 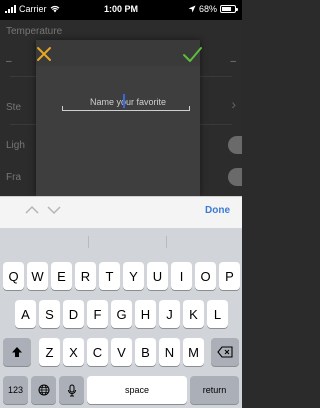 I want to click on previous-field-chevron-up-icon, so click(x=32, y=210).